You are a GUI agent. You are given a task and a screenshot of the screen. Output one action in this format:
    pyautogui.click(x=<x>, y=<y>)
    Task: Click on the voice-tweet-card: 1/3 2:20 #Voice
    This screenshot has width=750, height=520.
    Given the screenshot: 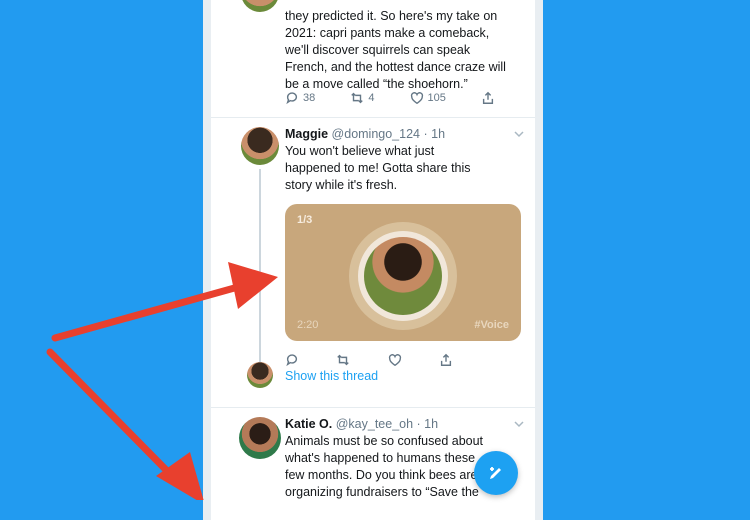 What is the action you would take?
    pyautogui.click(x=403, y=272)
    